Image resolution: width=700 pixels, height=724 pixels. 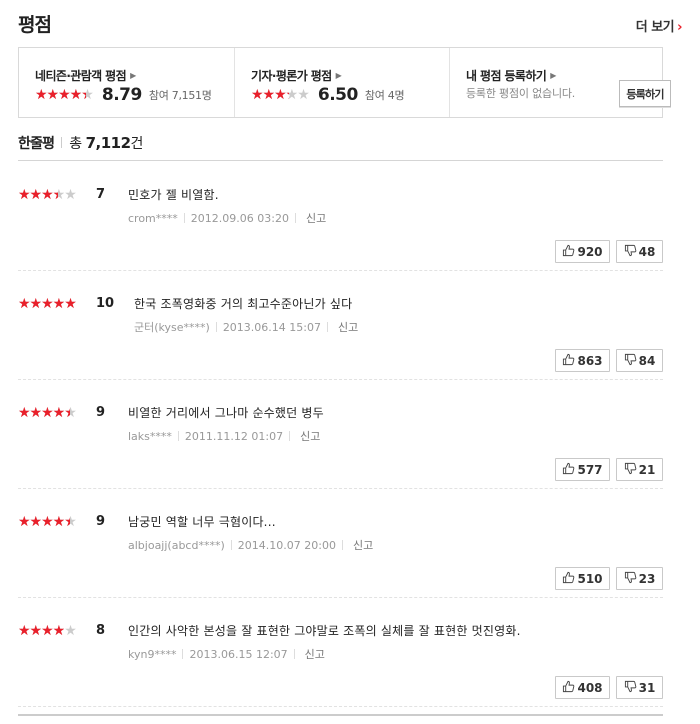 I want to click on audience-score-row: ★★★★★★★★★★ 8.79 참여 7,151명, so click(x=123, y=94).